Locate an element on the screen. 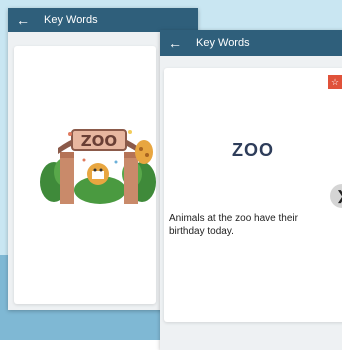 This screenshot has width=342, height=350. zoo-gate-illustration: ZOO is located at coordinates (98, 166).